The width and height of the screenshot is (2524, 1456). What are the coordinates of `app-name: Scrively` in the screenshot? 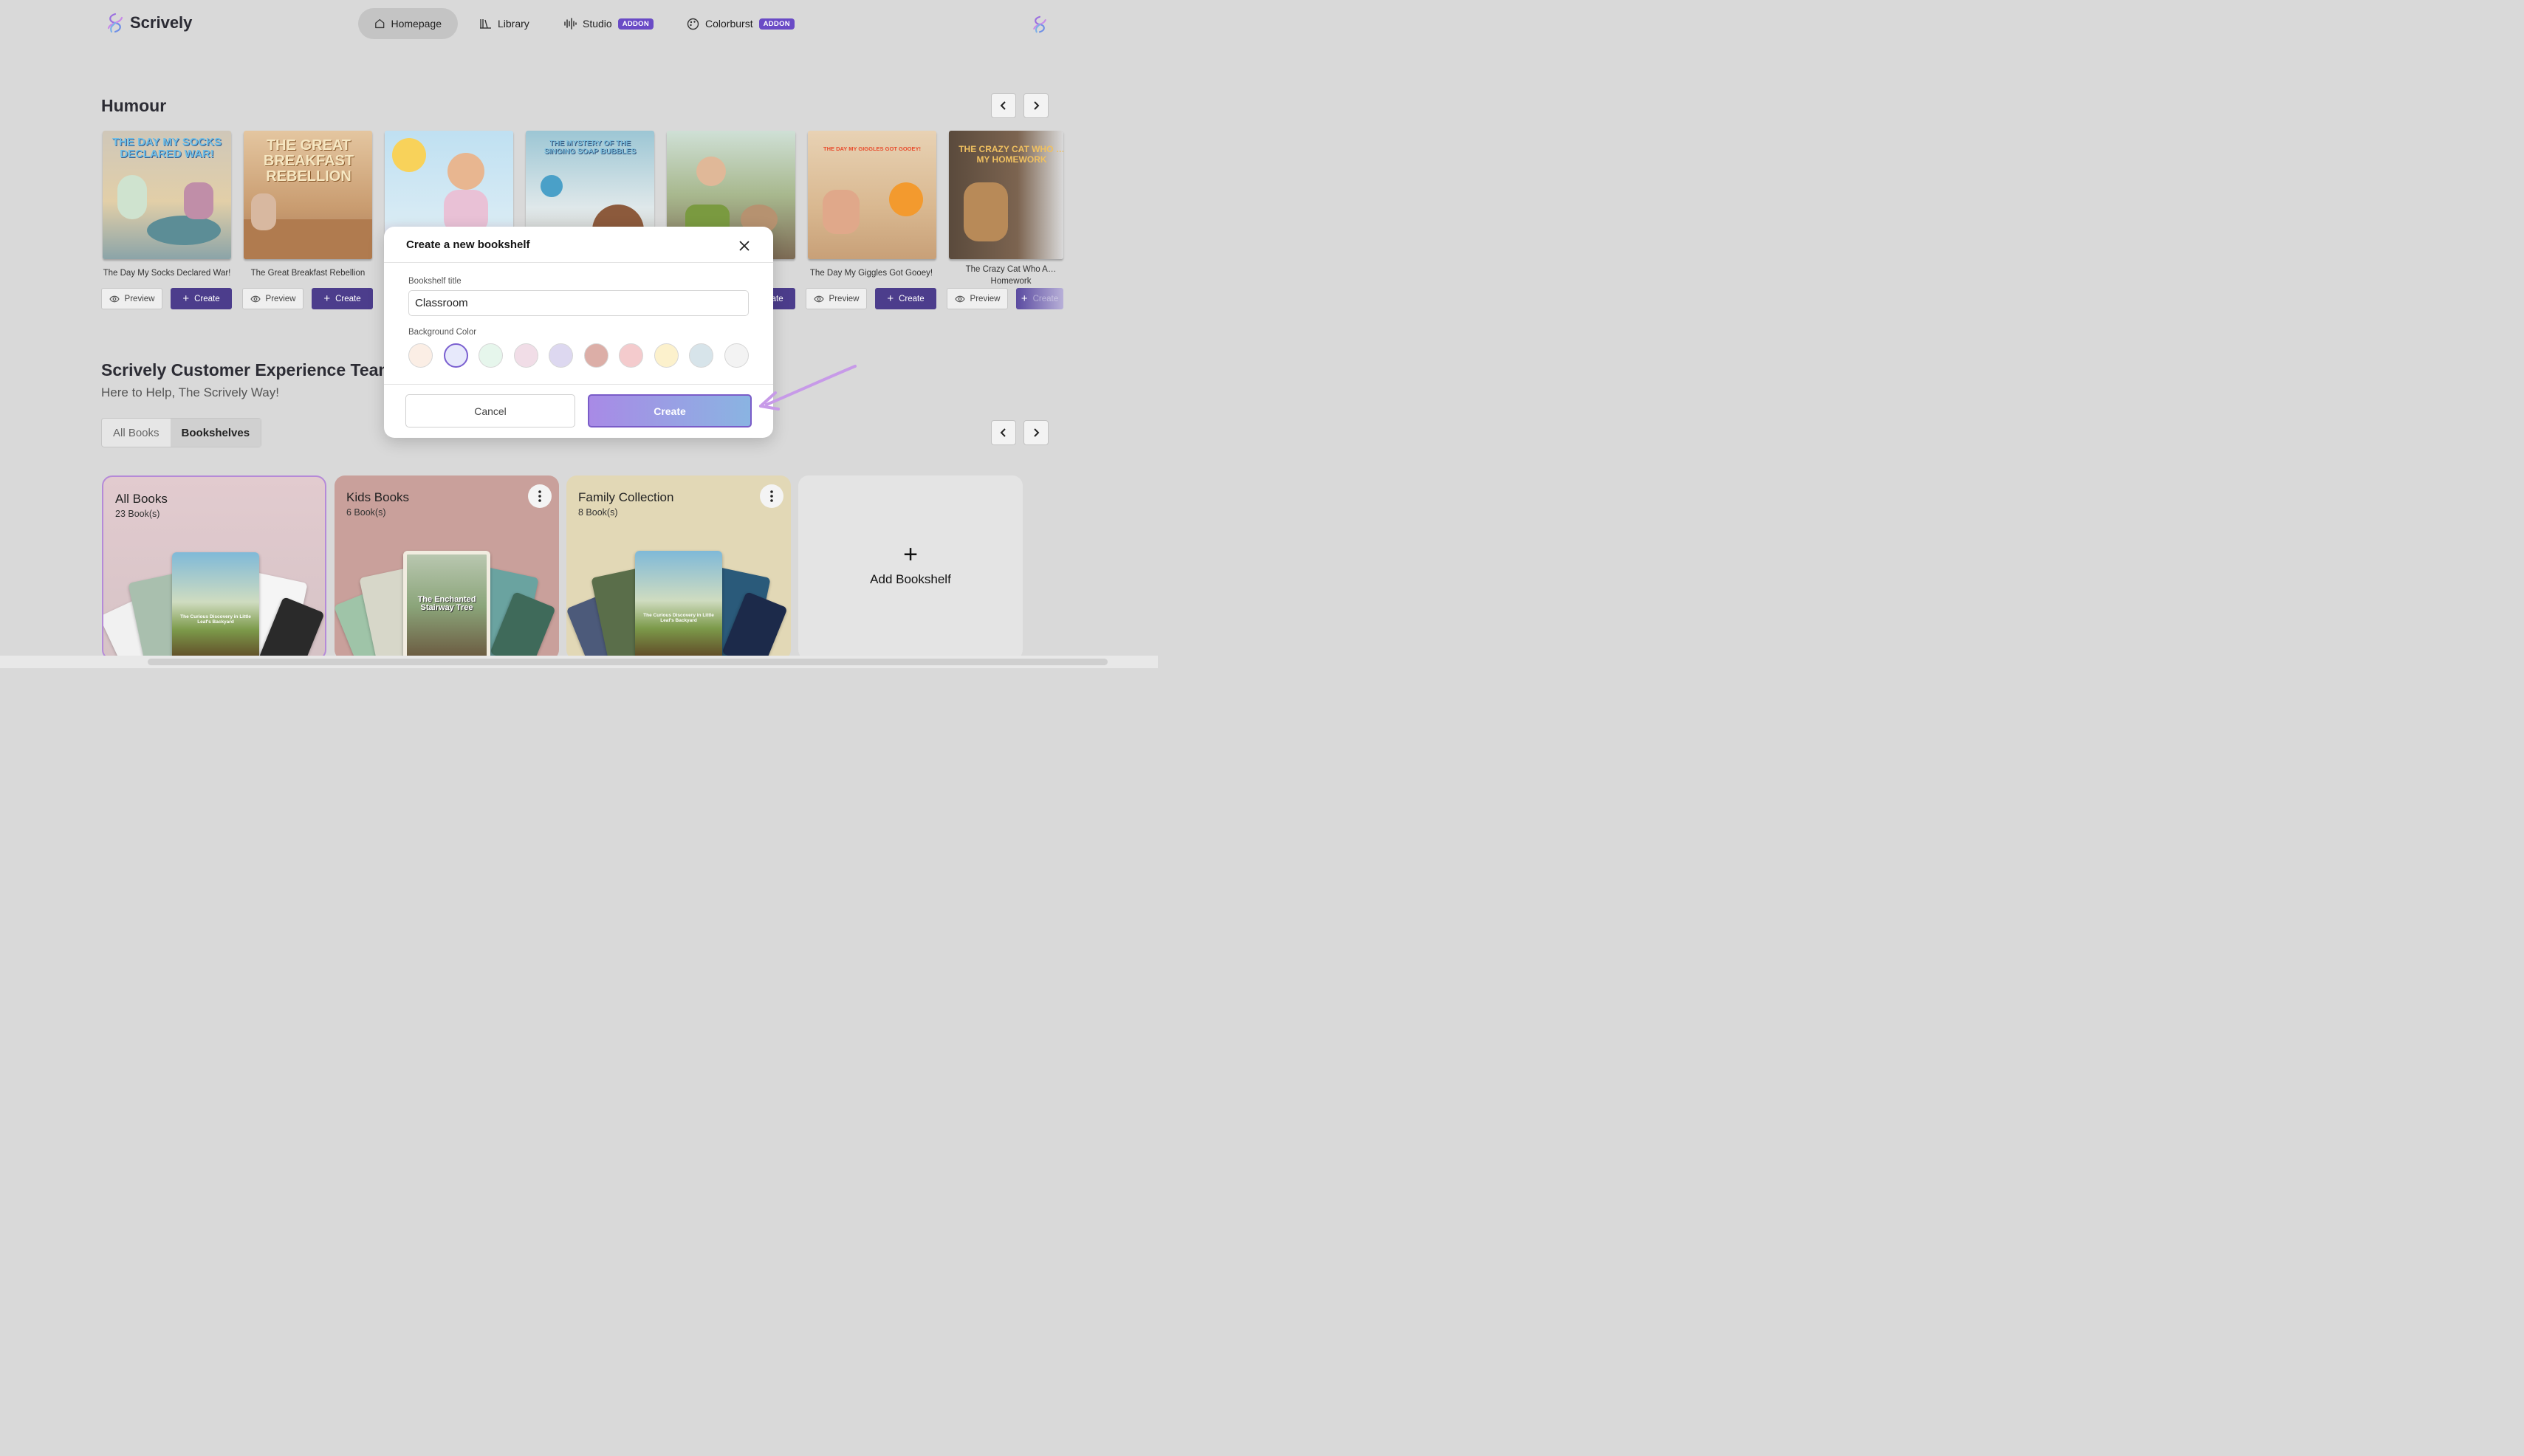 It's located at (161, 23).